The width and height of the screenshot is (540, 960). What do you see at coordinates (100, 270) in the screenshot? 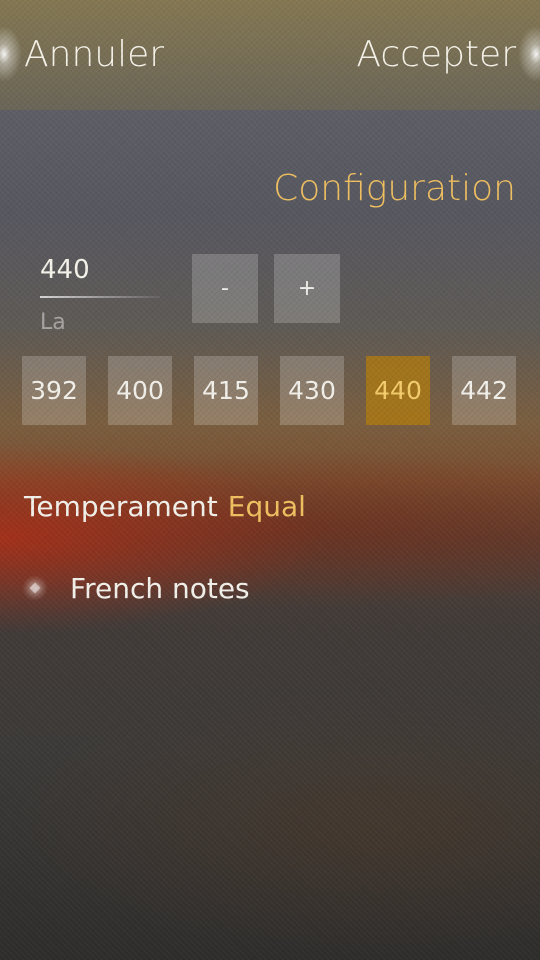
I see `frequency-input: 440` at bounding box center [100, 270].